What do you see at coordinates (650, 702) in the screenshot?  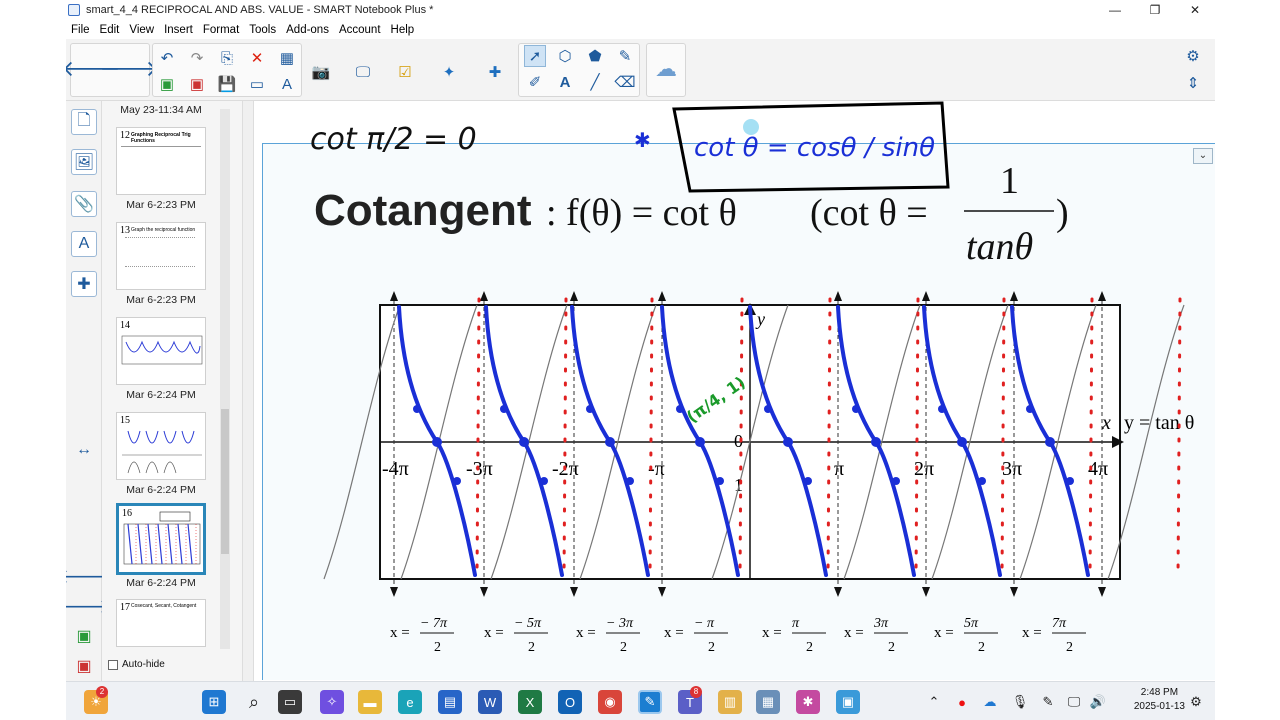 I see `smart-notebook-icon: ✎` at bounding box center [650, 702].